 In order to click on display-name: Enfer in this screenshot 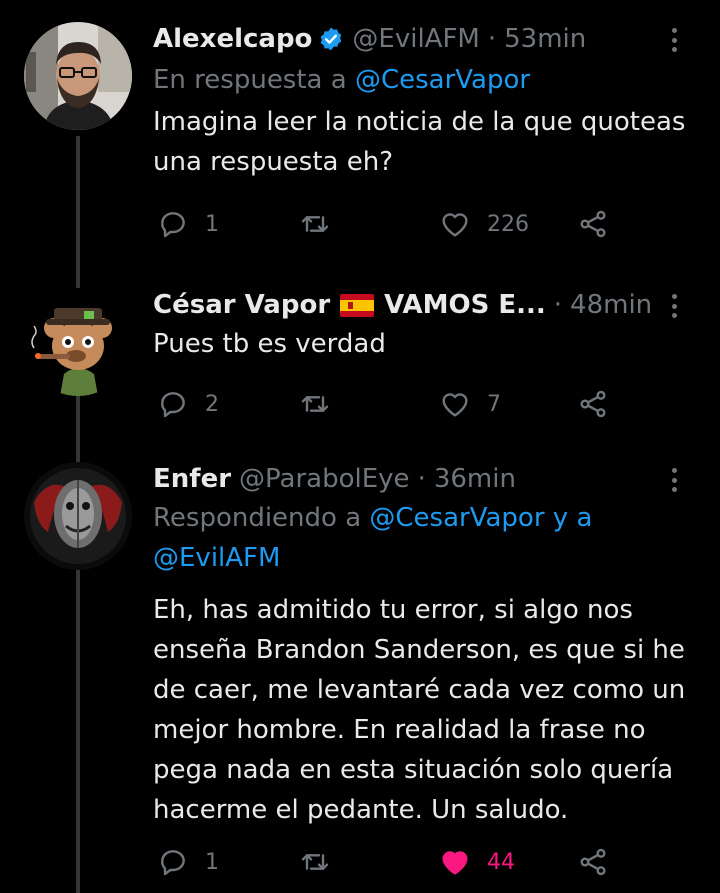, I will do `click(192, 479)`.